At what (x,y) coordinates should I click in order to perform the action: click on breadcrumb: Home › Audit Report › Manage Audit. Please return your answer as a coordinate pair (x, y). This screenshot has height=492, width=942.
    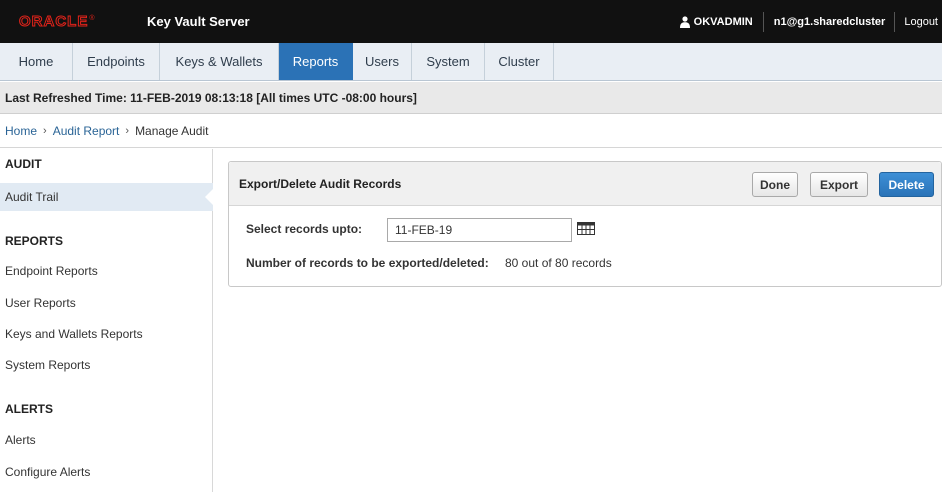
    Looking at the image, I should click on (471, 131).